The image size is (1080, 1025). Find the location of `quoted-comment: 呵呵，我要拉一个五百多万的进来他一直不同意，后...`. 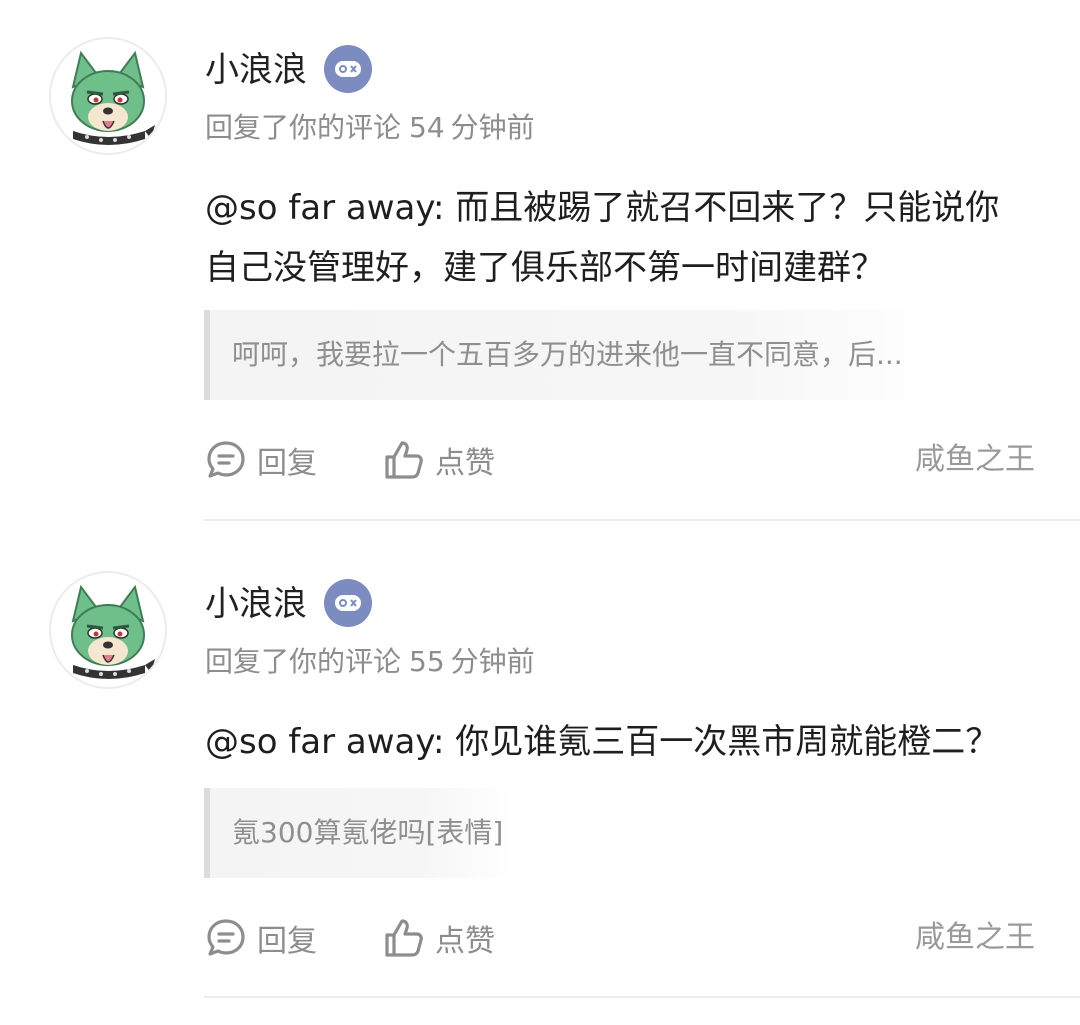

quoted-comment: 呵呵，我要拉一个五百多万的进来他一直不同意，后... is located at coordinates (572, 355).